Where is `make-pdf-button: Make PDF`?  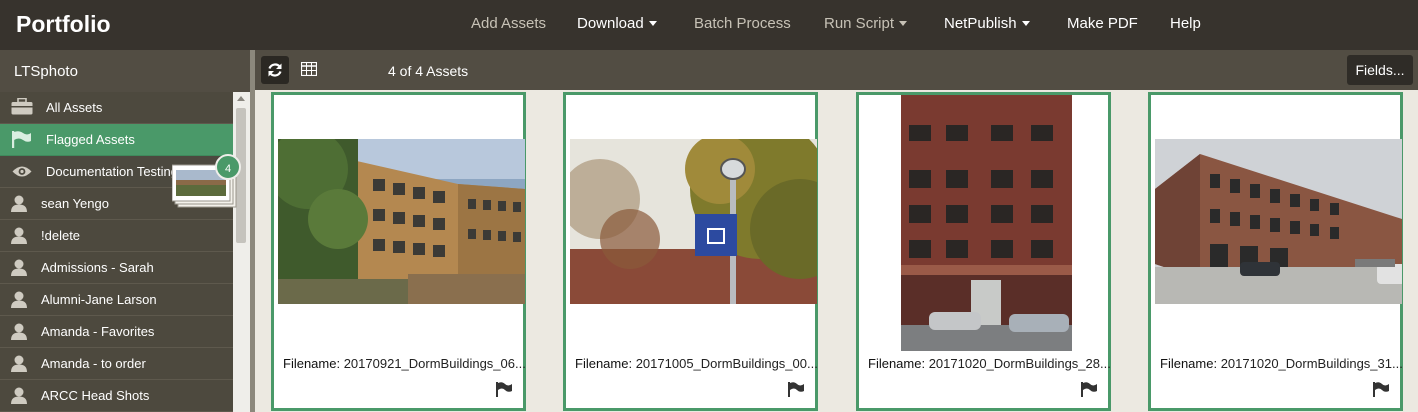
make-pdf-button: Make PDF is located at coordinates (1102, 23).